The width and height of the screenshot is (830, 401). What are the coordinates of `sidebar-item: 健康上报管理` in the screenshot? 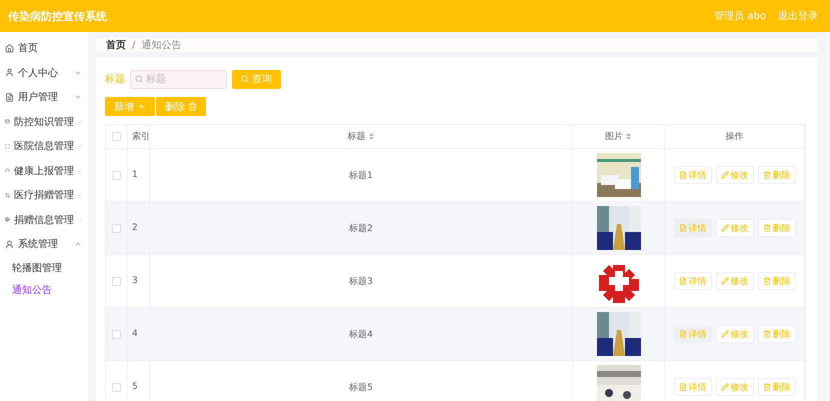 It's located at (44, 170).